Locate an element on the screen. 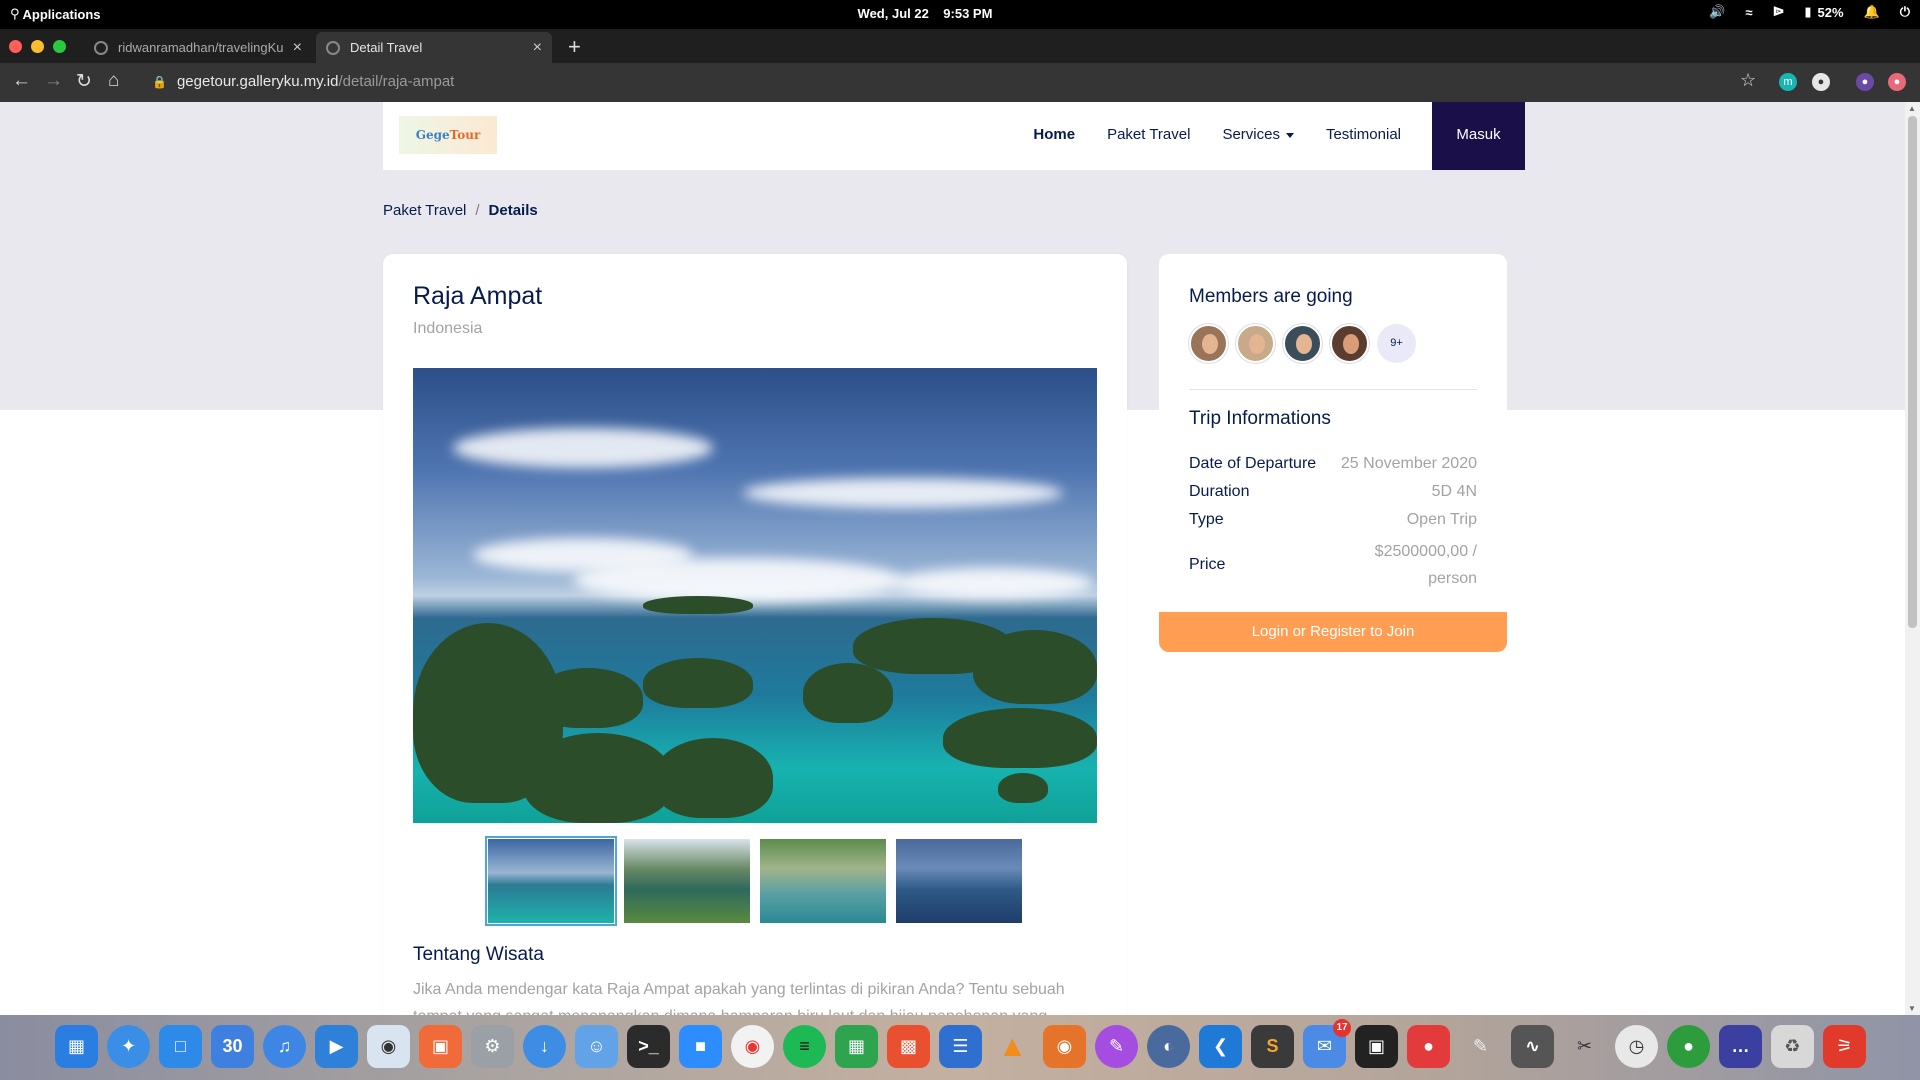 This screenshot has height=1080, width=1920. tab-title: Detail Travel is located at coordinates (386, 47).